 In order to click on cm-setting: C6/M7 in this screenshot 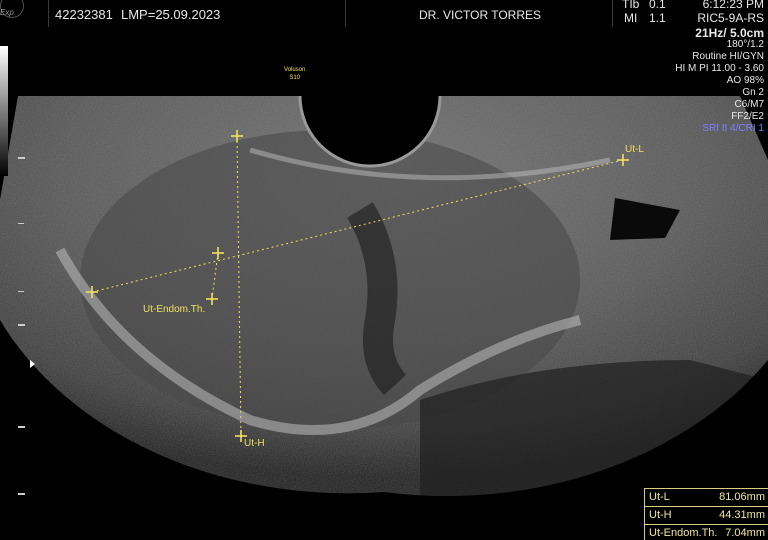, I will do `click(749, 104)`.